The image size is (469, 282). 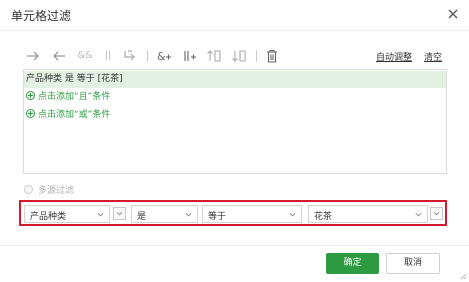 What do you see at coordinates (48, 217) in the screenshot?
I see `field-select-value: 产品种类` at bounding box center [48, 217].